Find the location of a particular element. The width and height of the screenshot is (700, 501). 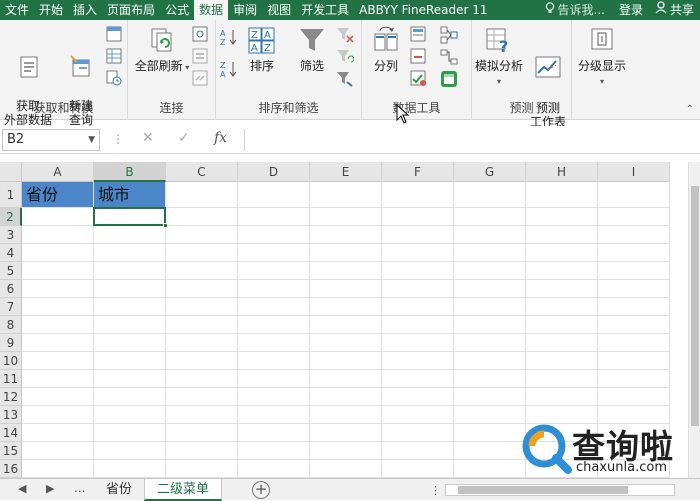

cell-c6 is located at coordinates (202, 289).